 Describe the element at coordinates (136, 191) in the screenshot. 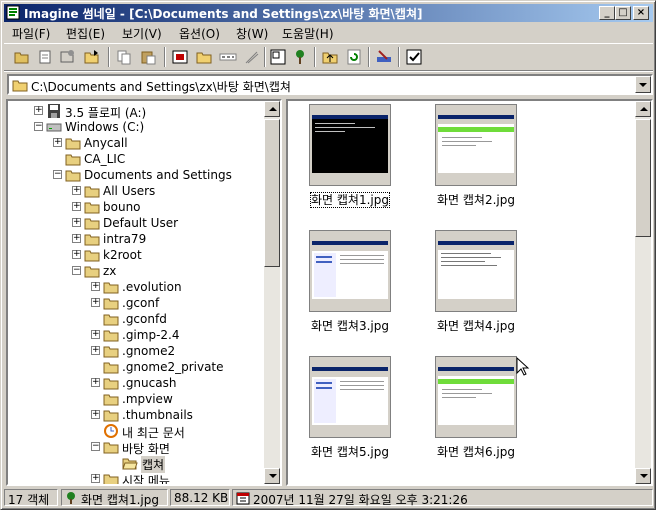

I see `tree-node: + All Users` at that location.